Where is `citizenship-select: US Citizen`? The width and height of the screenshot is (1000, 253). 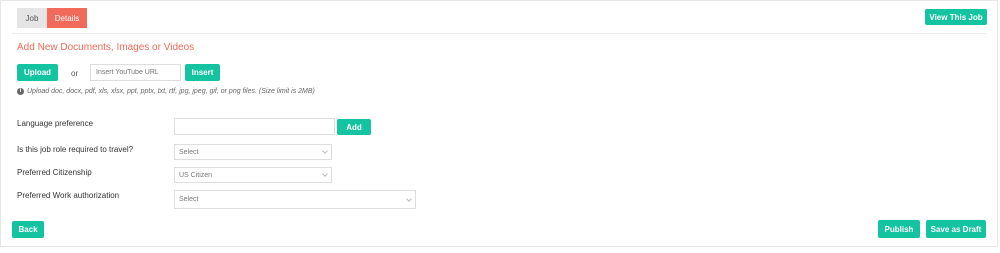
citizenship-select: US Citizen is located at coordinates (253, 175).